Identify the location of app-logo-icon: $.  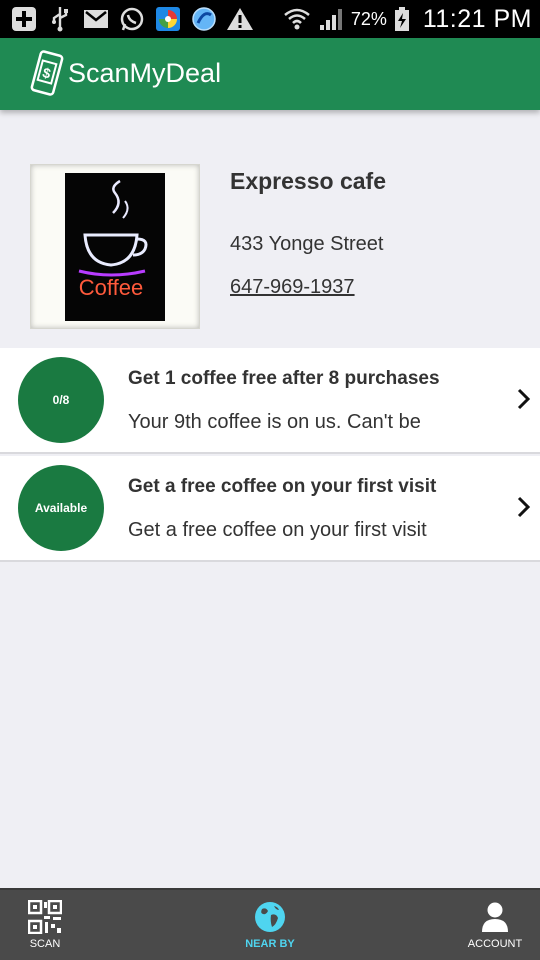
(47, 74).